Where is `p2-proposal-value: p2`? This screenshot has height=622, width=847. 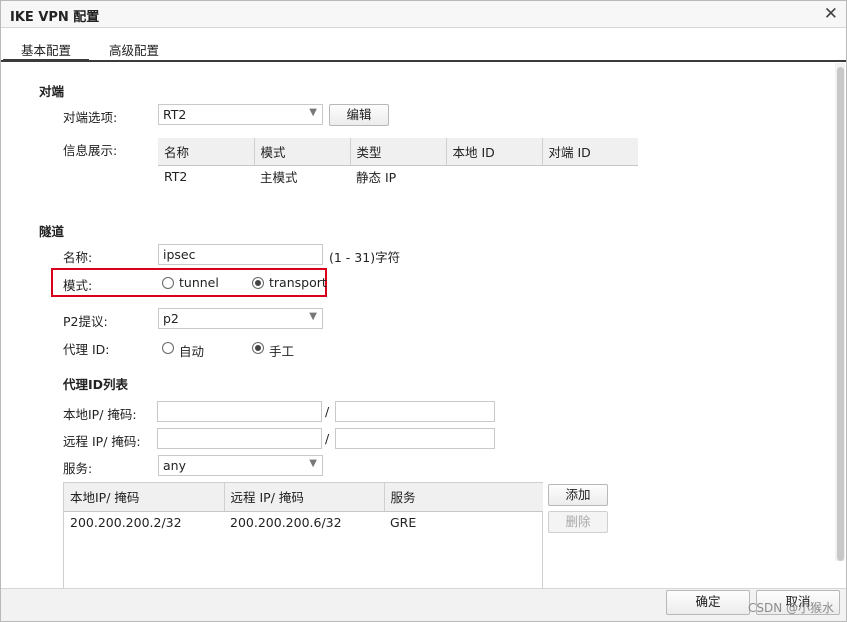
p2-proposal-value: p2 is located at coordinates (171, 318).